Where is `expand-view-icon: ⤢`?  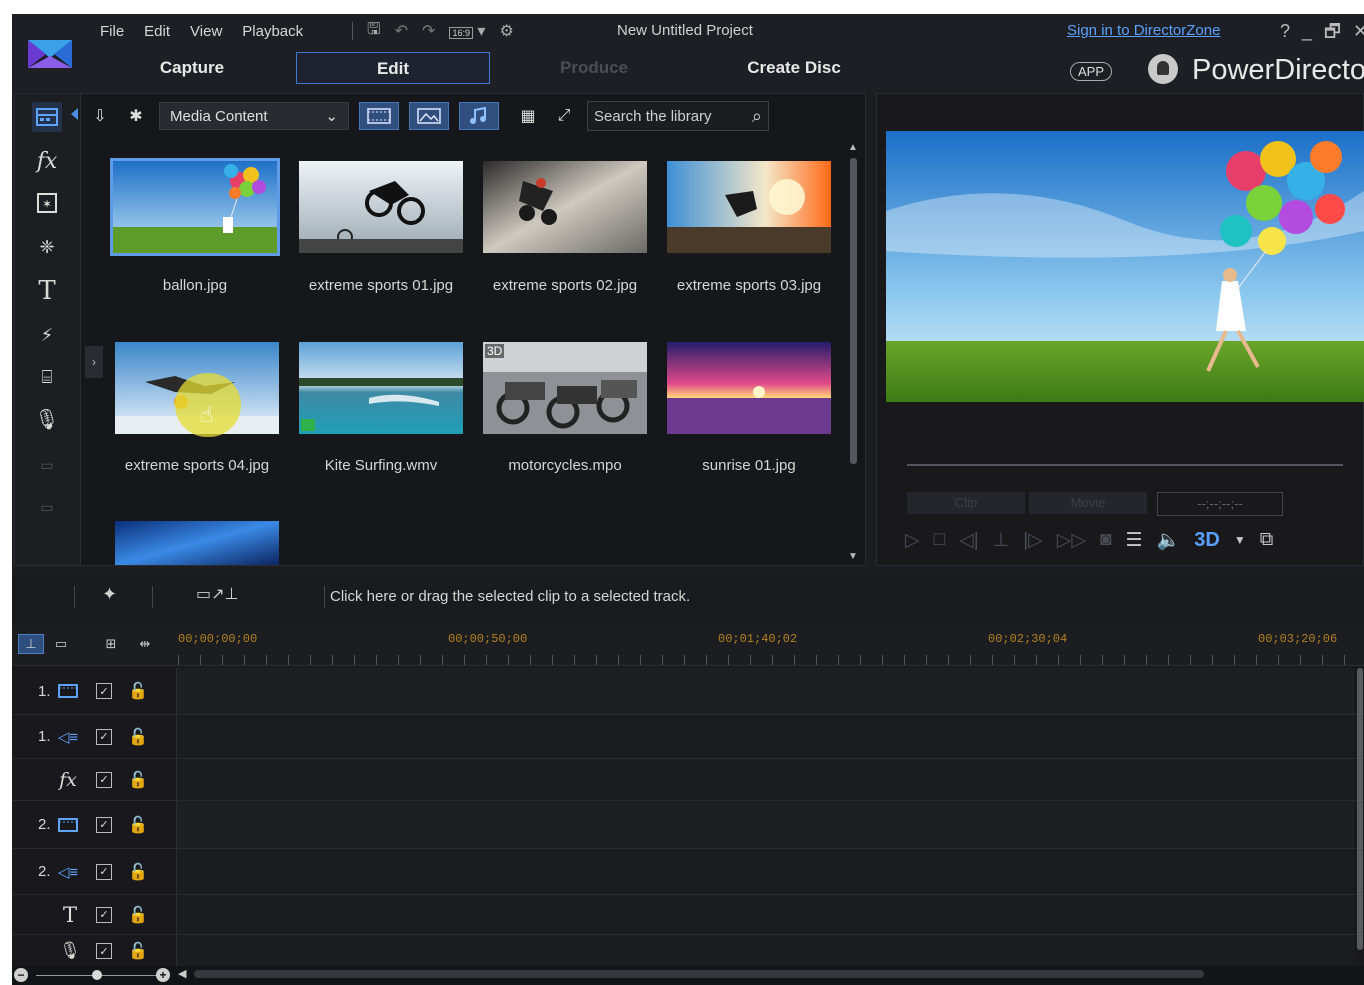 expand-view-icon: ⤢ is located at coordinates (564, 116).